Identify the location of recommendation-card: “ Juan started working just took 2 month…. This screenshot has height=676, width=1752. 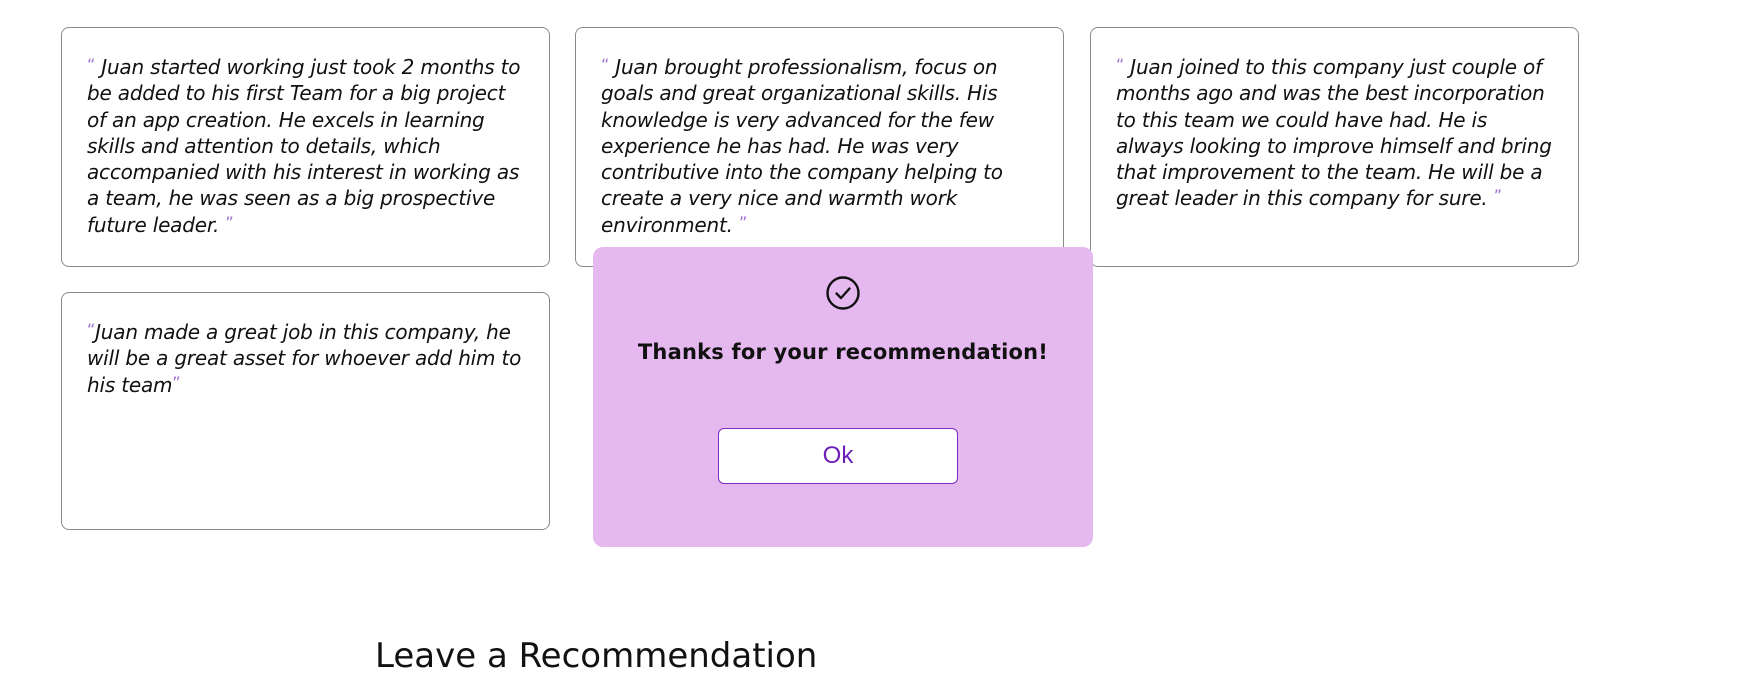
(305, 147).